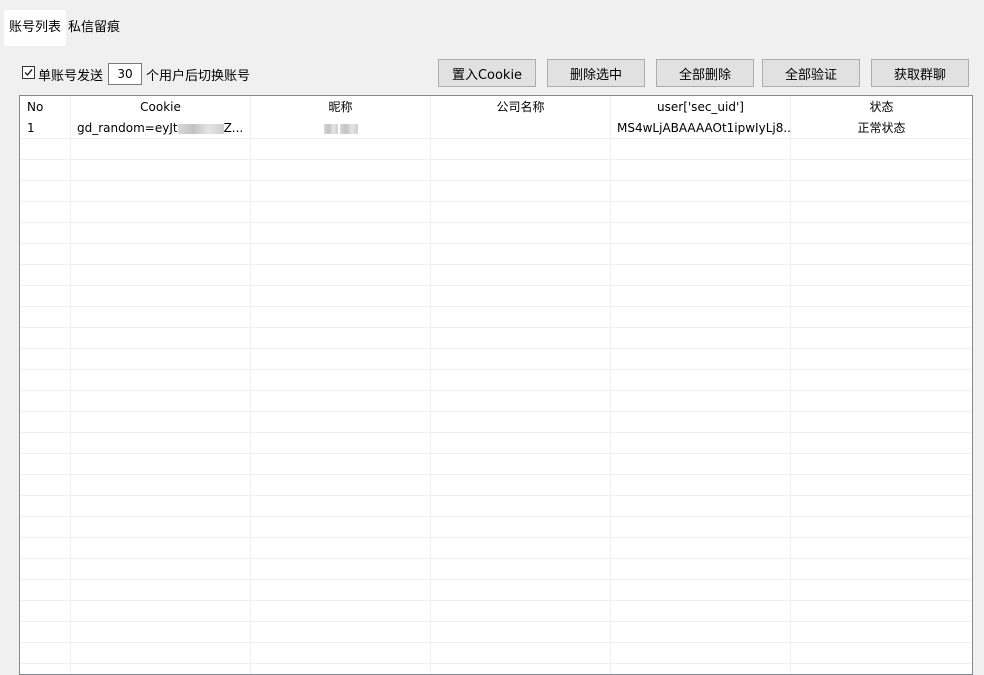  Describe the element at coordinates (198, 76) in the screenshot. I see `switch-after-label: 个用户后切换账号` at that location.